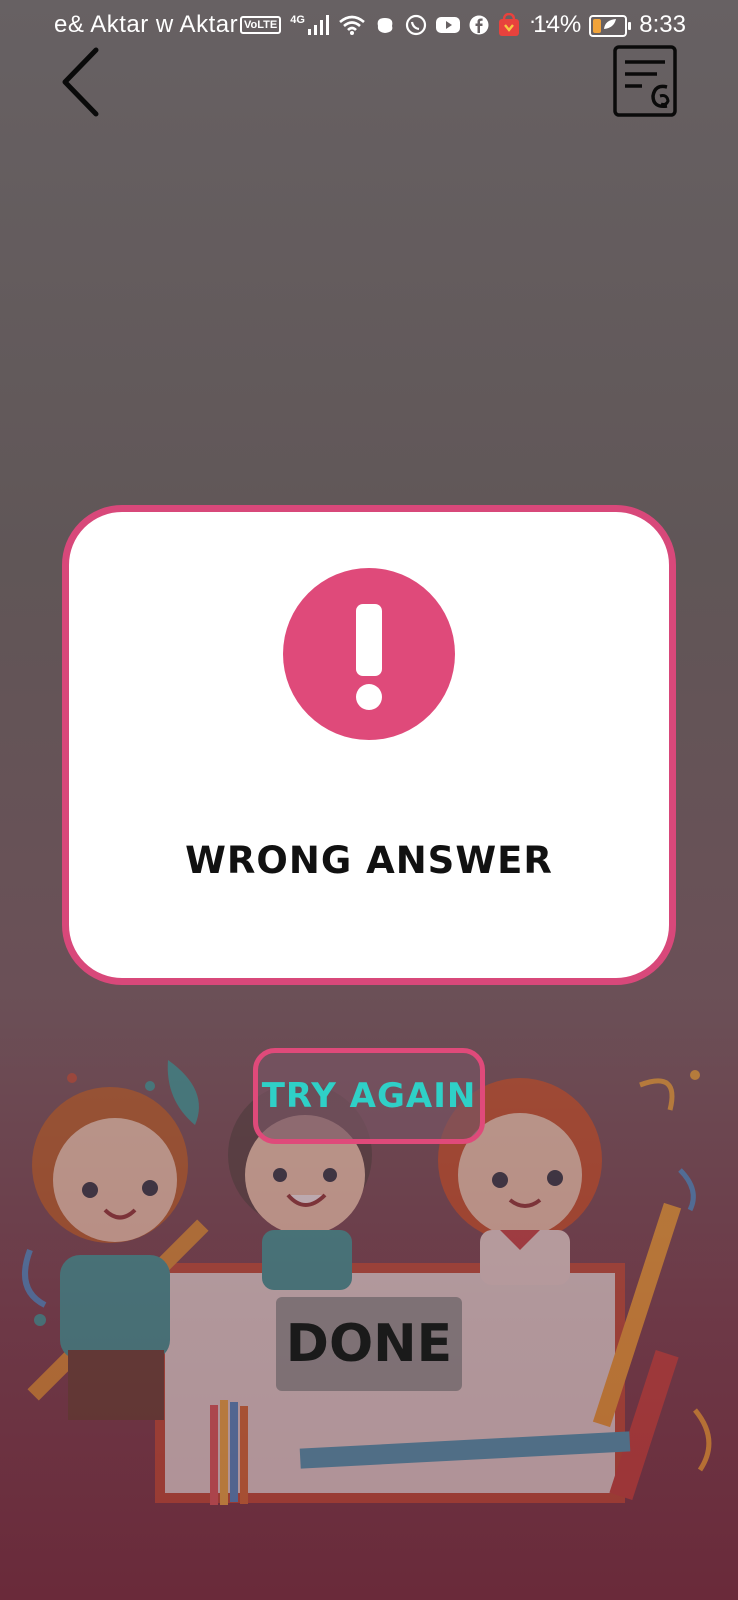 The width and height of the screenshot is (738, 1600). I want to click on chevron-left-icon, so click(80, 82).